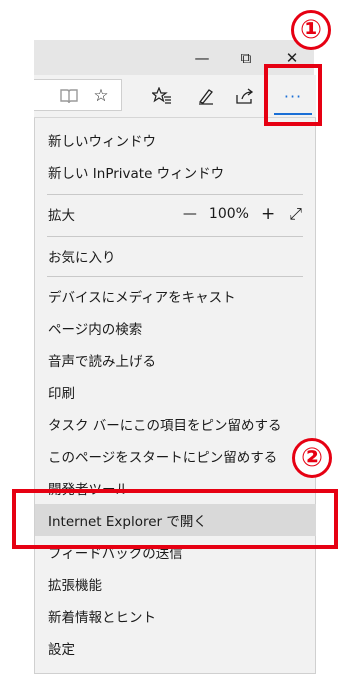  I want to click on minimize-button: —, so click(202, 57).